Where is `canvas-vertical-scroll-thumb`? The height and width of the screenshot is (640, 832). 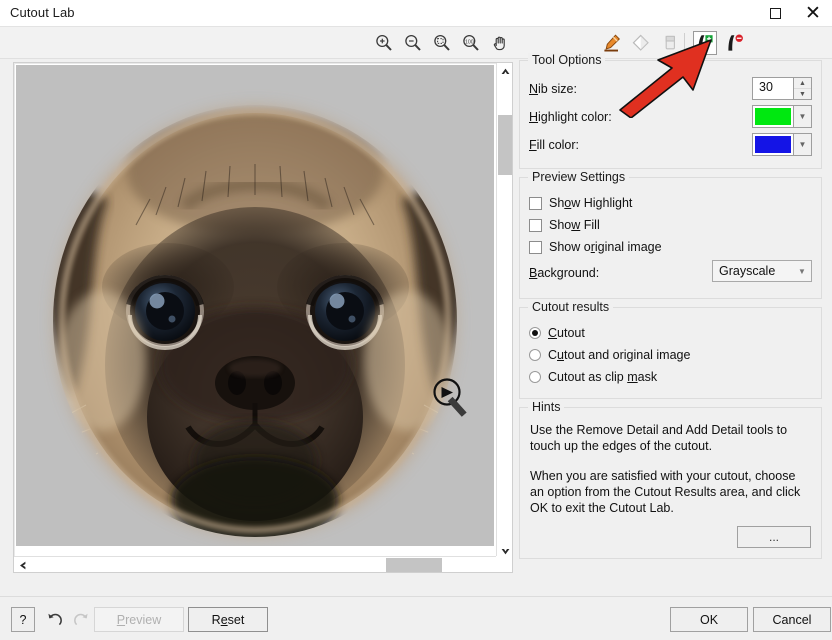 canvas-vertical-scroll-thumb is located at coordinates (505, 145).